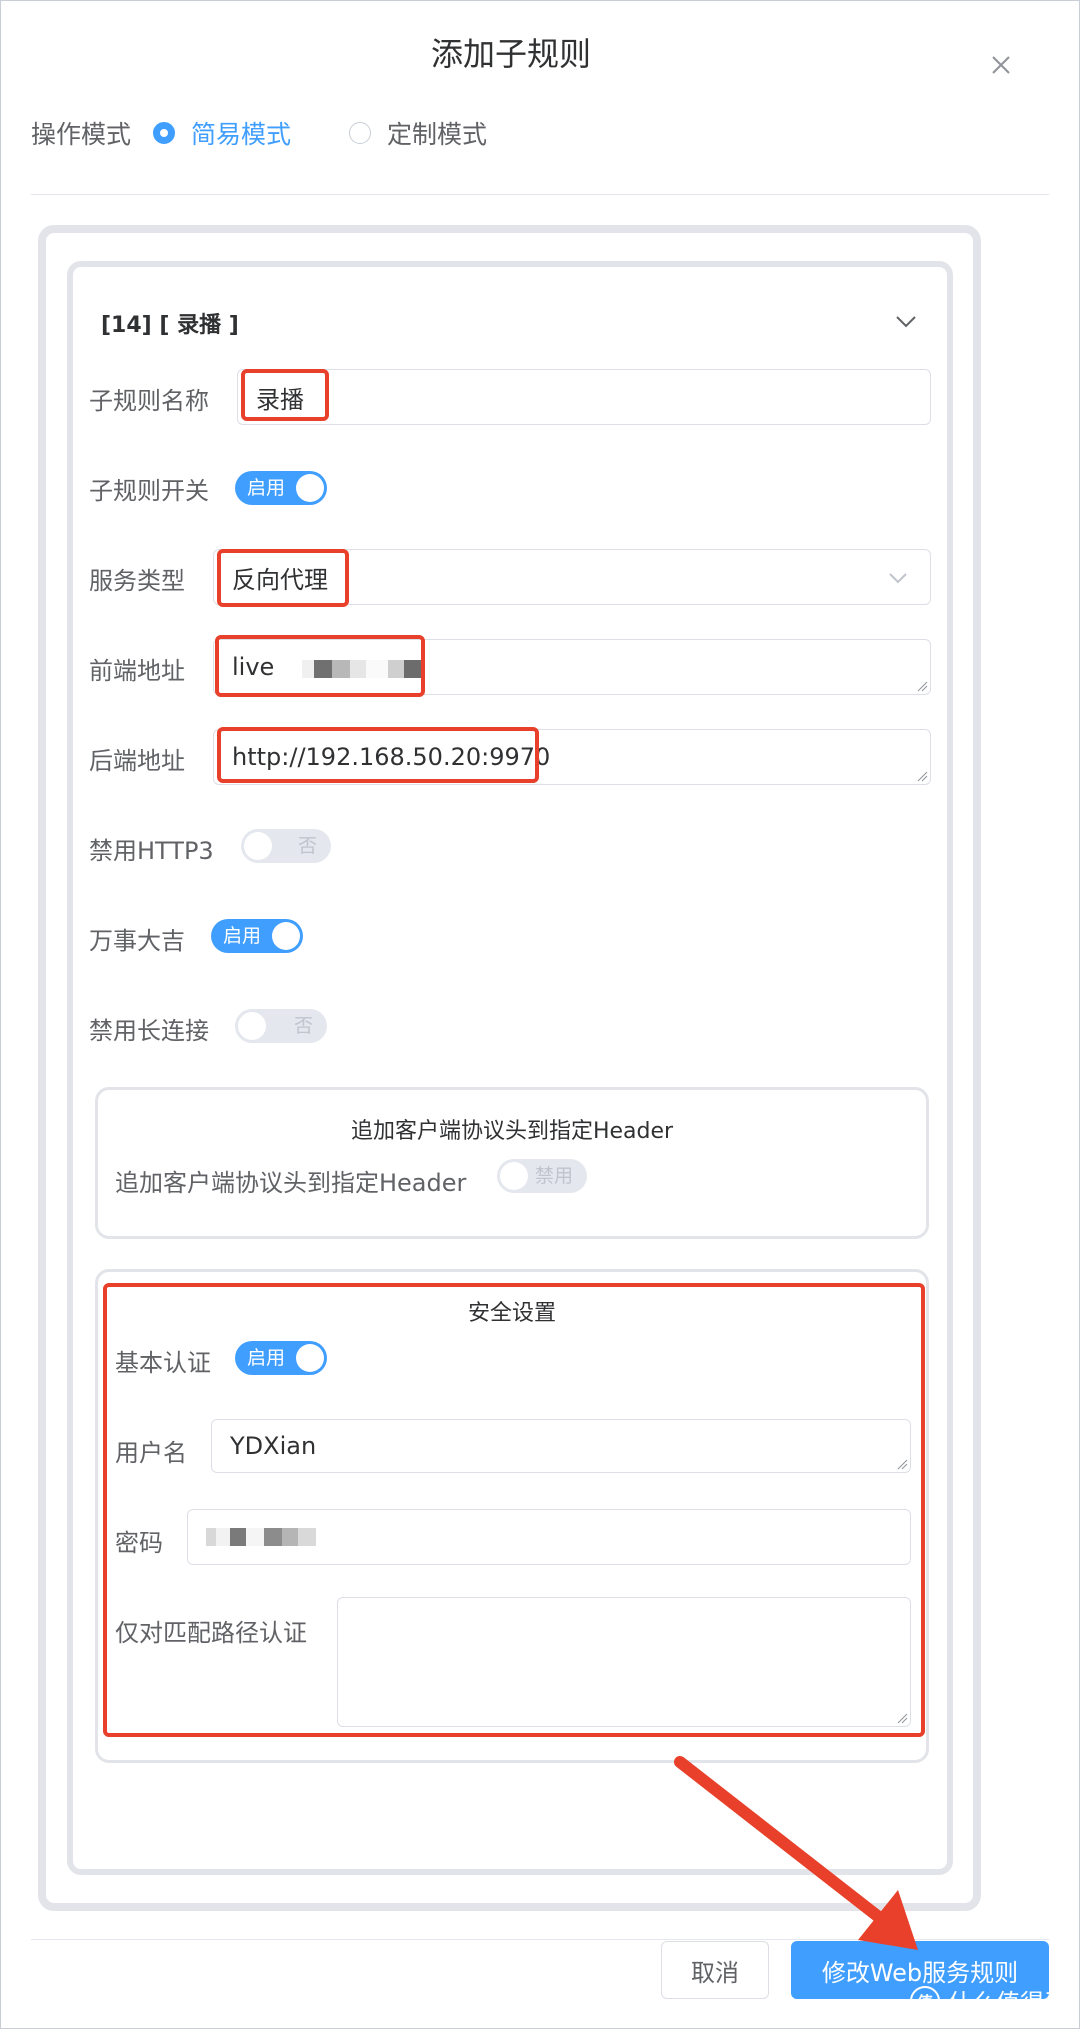 This screenshot has height=2029, width=1080. I want to click on header-forward-switch: 禁用, so click(542, 1176).